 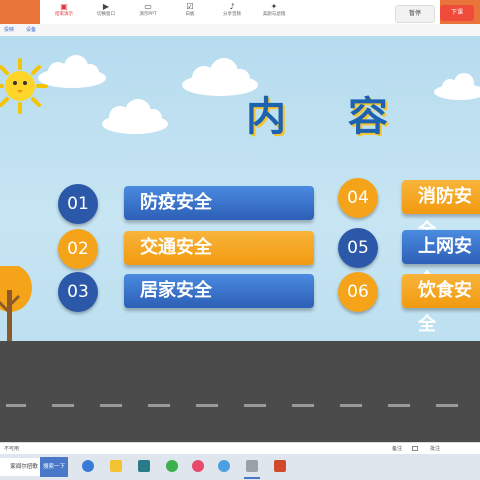 What do you see at coordinates (172, 466) in the screenshot?
I see `wechat-icon` at bounding box center [172, 466].